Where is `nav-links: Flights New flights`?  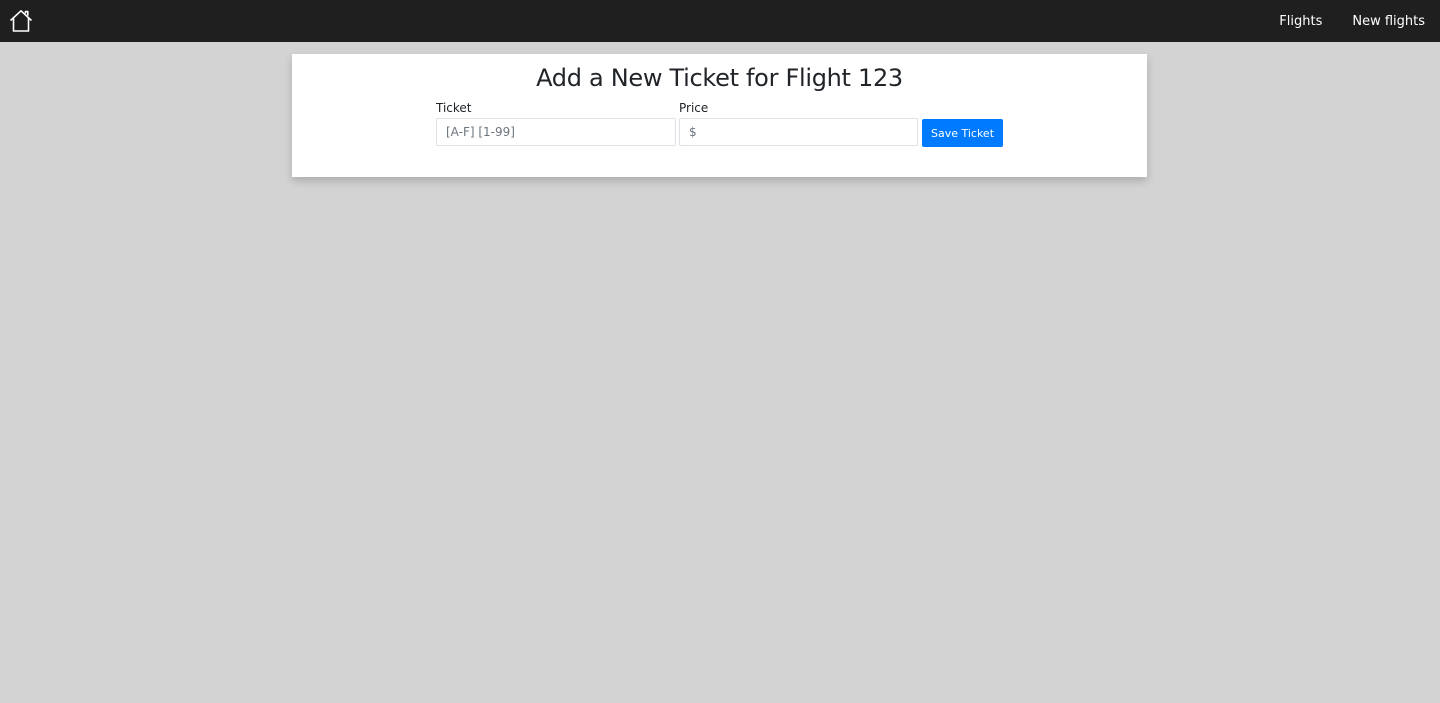
nav-links: Flights New flights is located at coordinates (1352, 21).